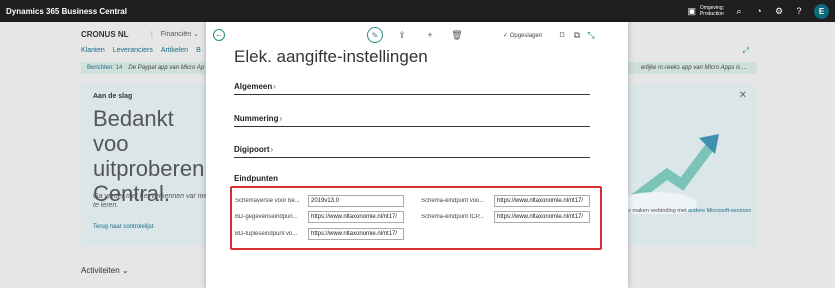 The height and width of the screenshot is (288, 835). Describe the element at coordinates (253, 86) in the screenshot. I see `fasttab-general-label: Algemeen` at that location.